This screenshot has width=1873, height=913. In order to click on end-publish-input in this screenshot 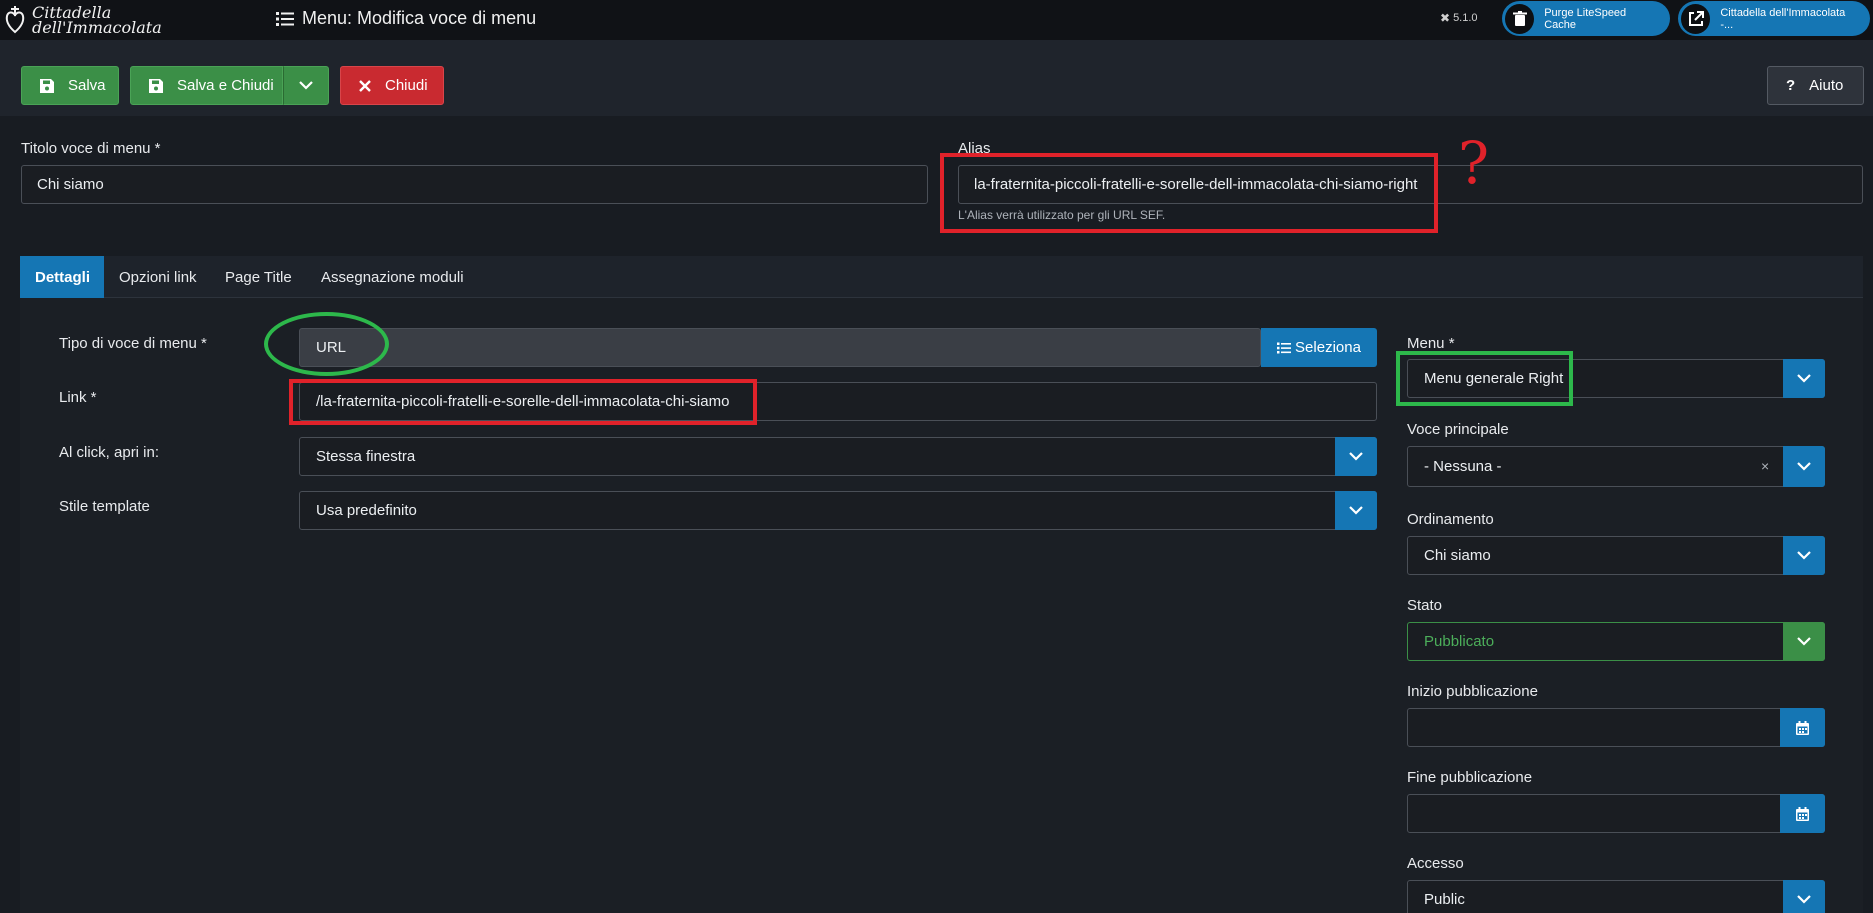, I will do `click(1616, 813)`.